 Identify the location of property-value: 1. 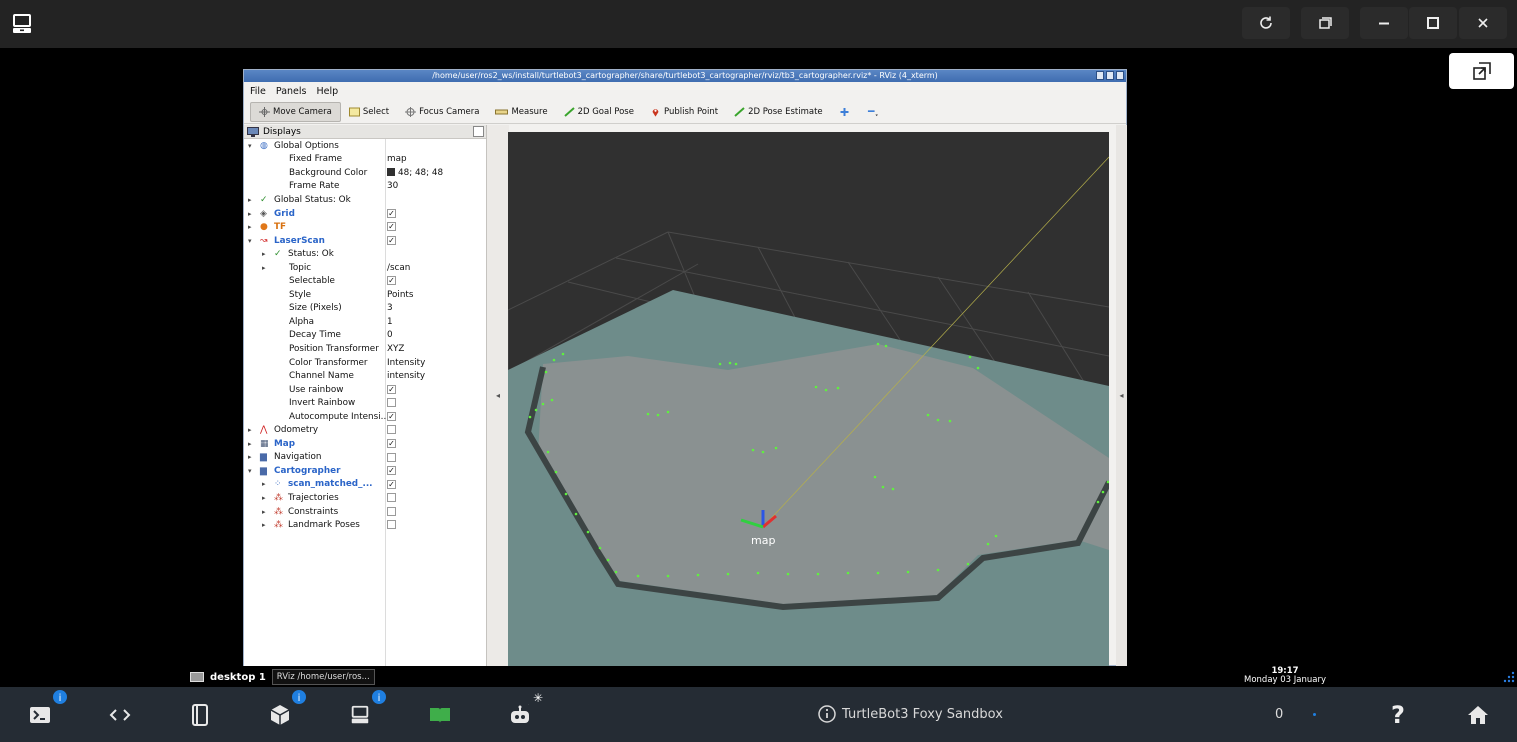
(390, 322).